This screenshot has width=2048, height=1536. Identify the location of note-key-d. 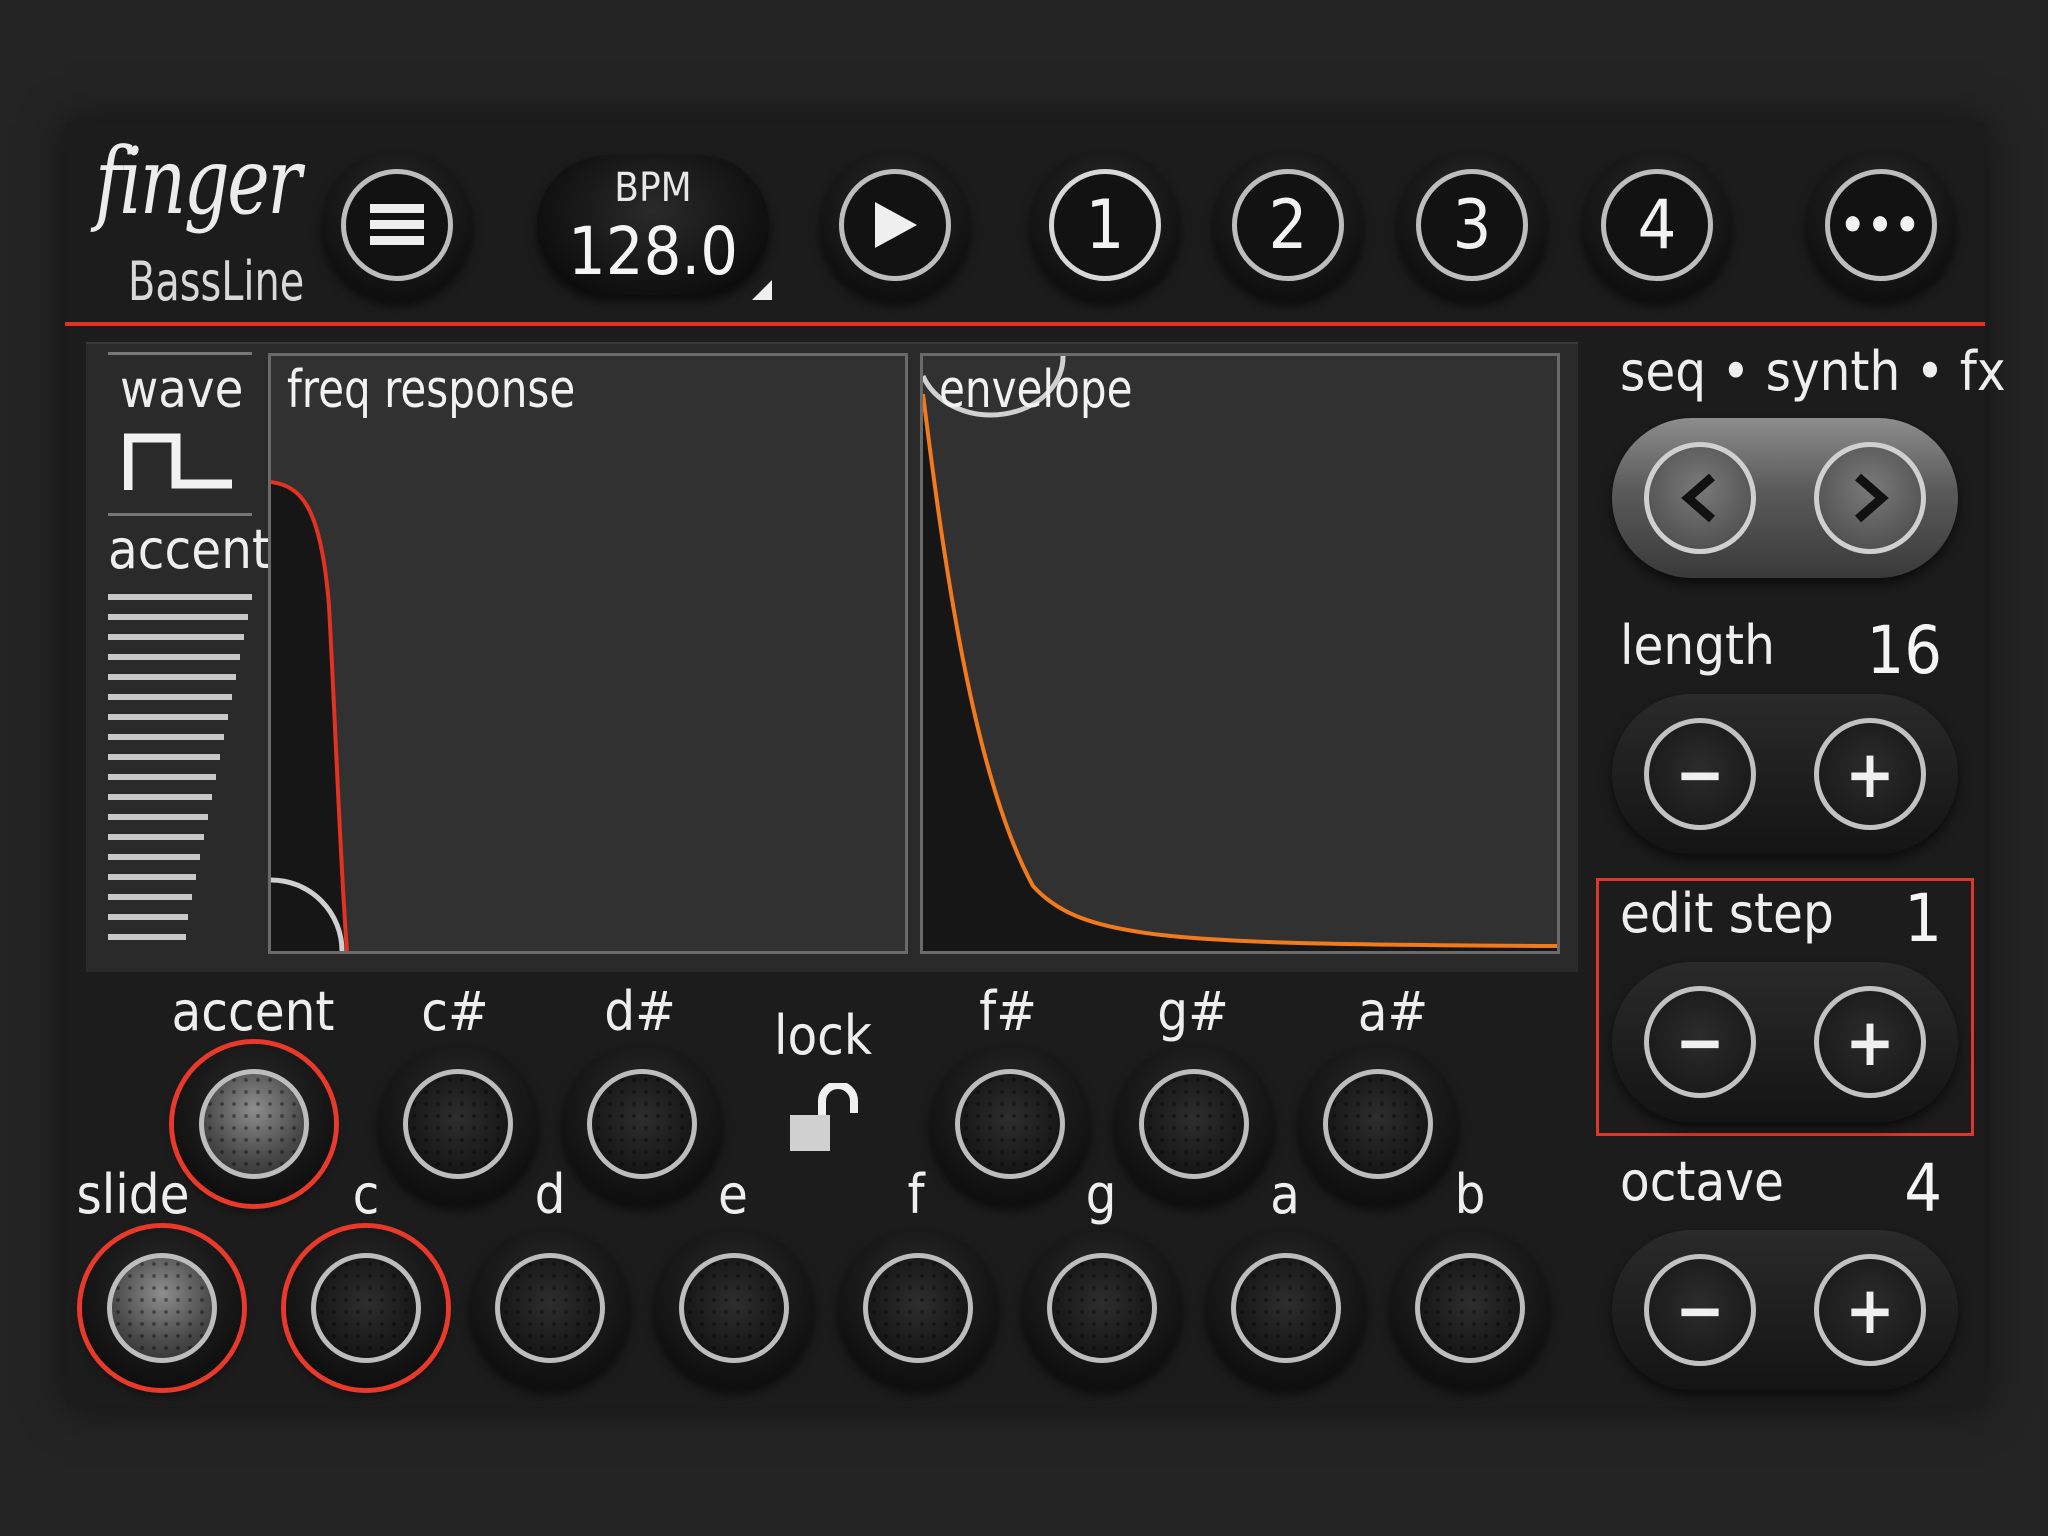
(550, 1308).